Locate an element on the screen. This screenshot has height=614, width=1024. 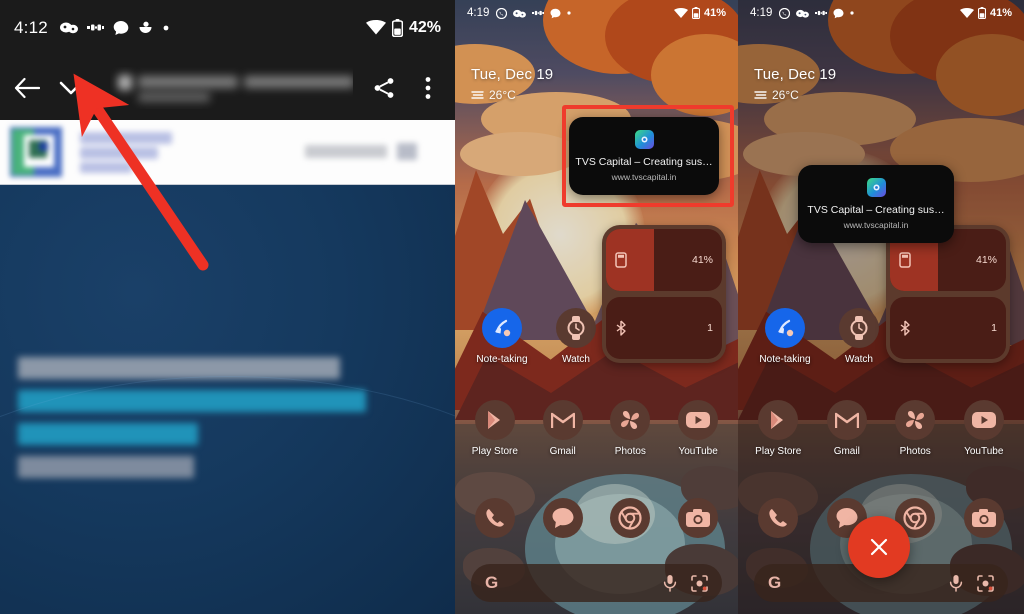
remove-widget-button is located at coordinates (879, 547).